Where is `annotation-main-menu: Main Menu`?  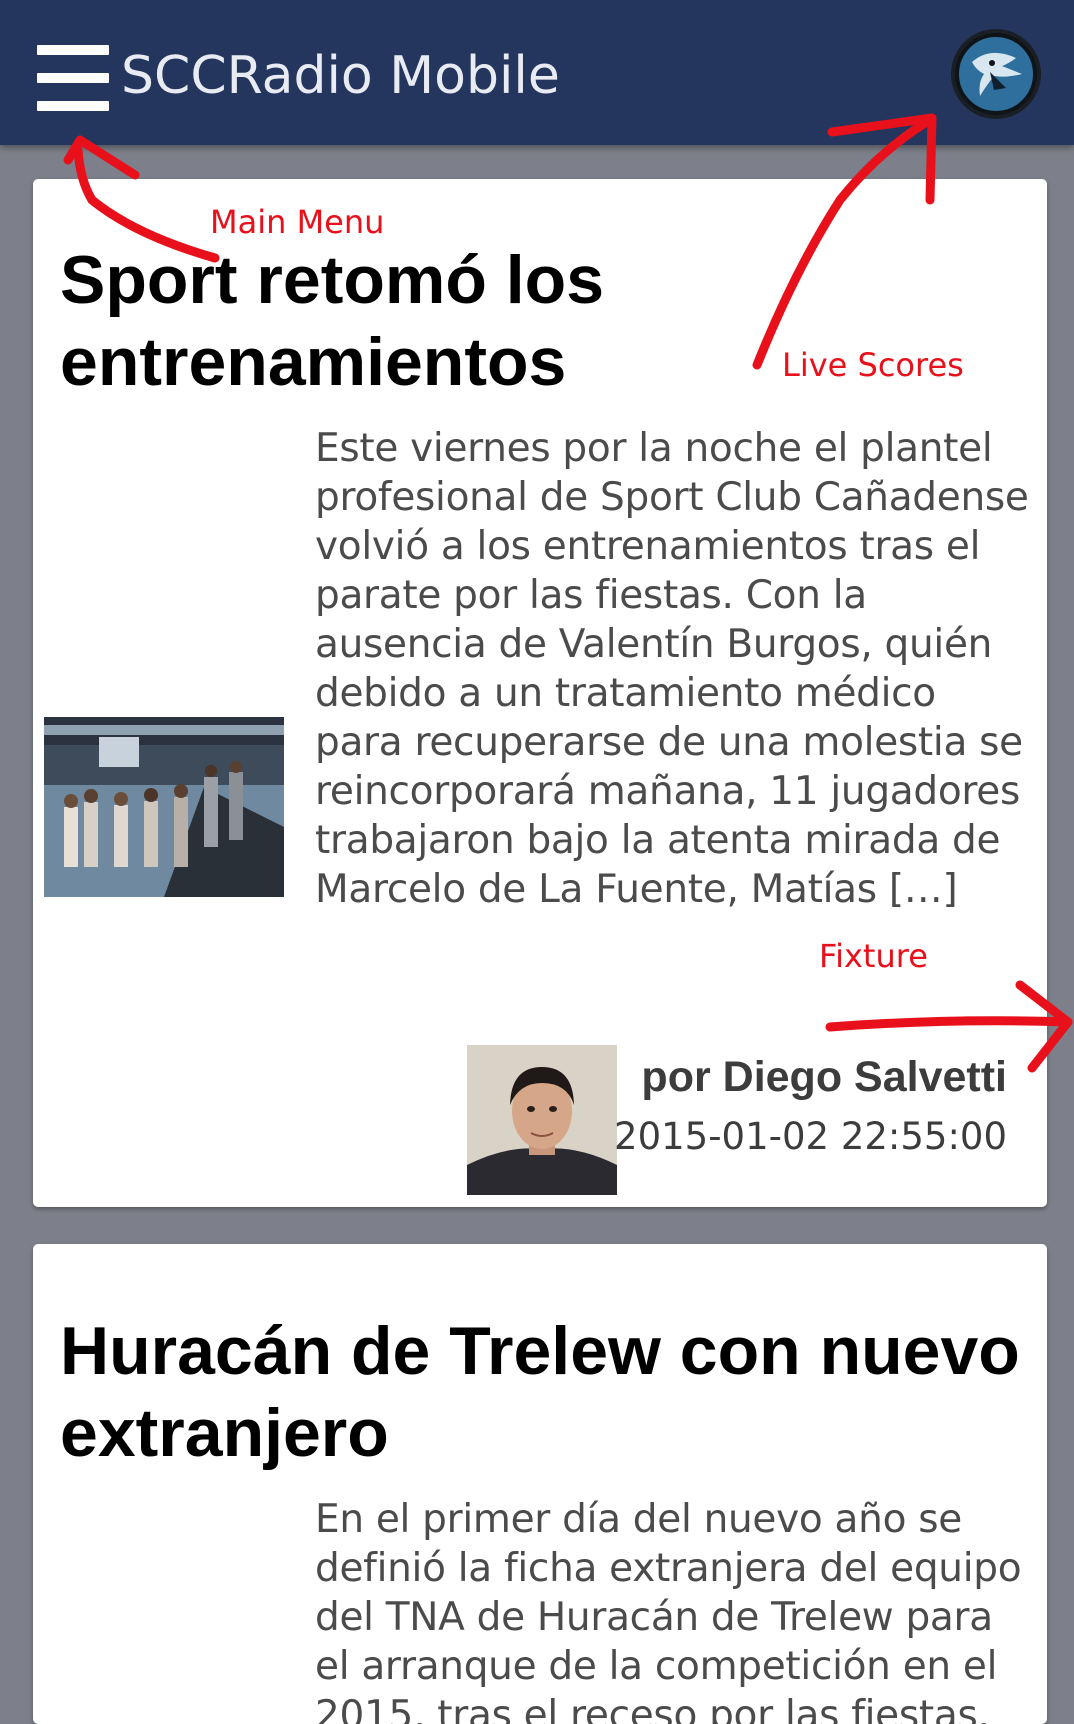 annotation-main-menu: Main Menu is located at coordinates (297, 222).